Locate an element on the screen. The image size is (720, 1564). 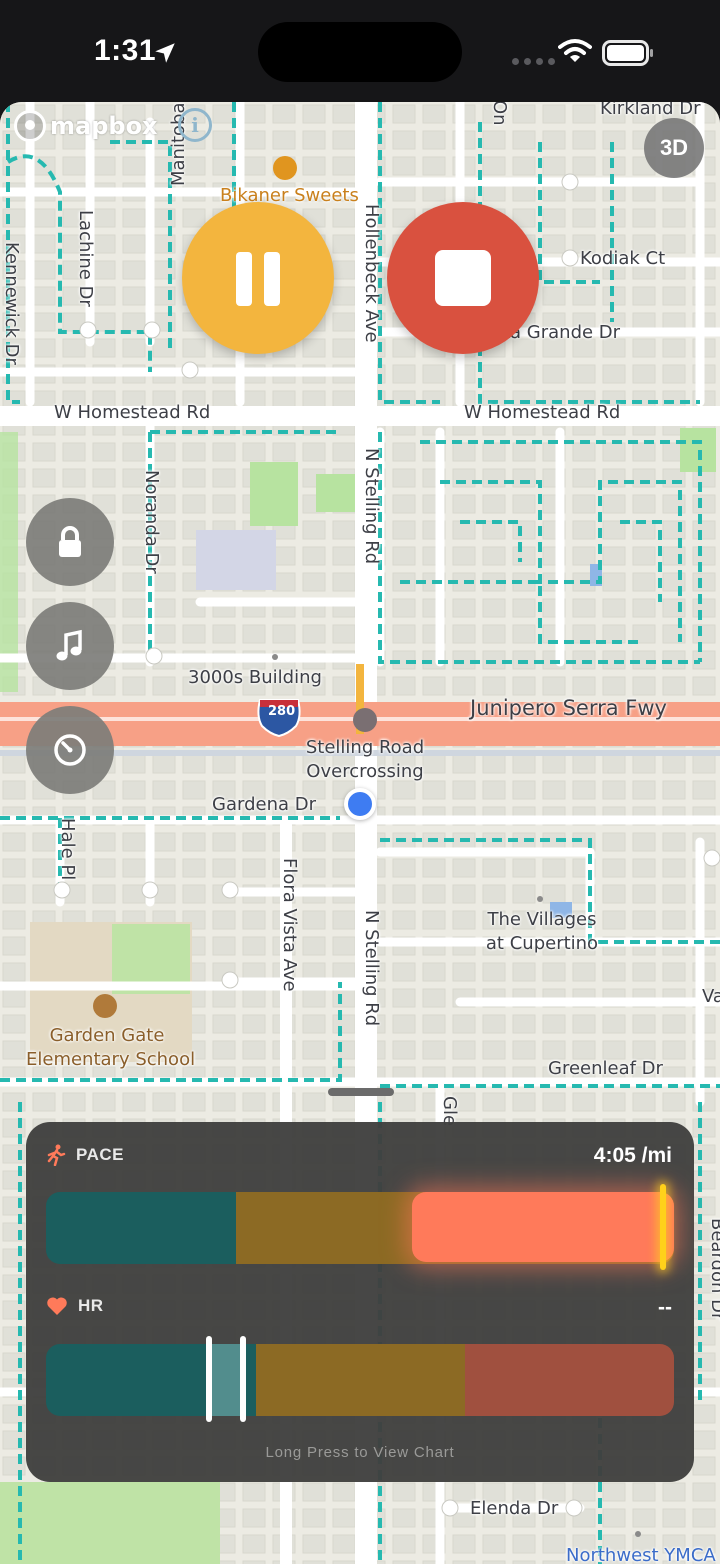
poi-label-school-line1: Garden Gate is located at coordinates (107, 1035).